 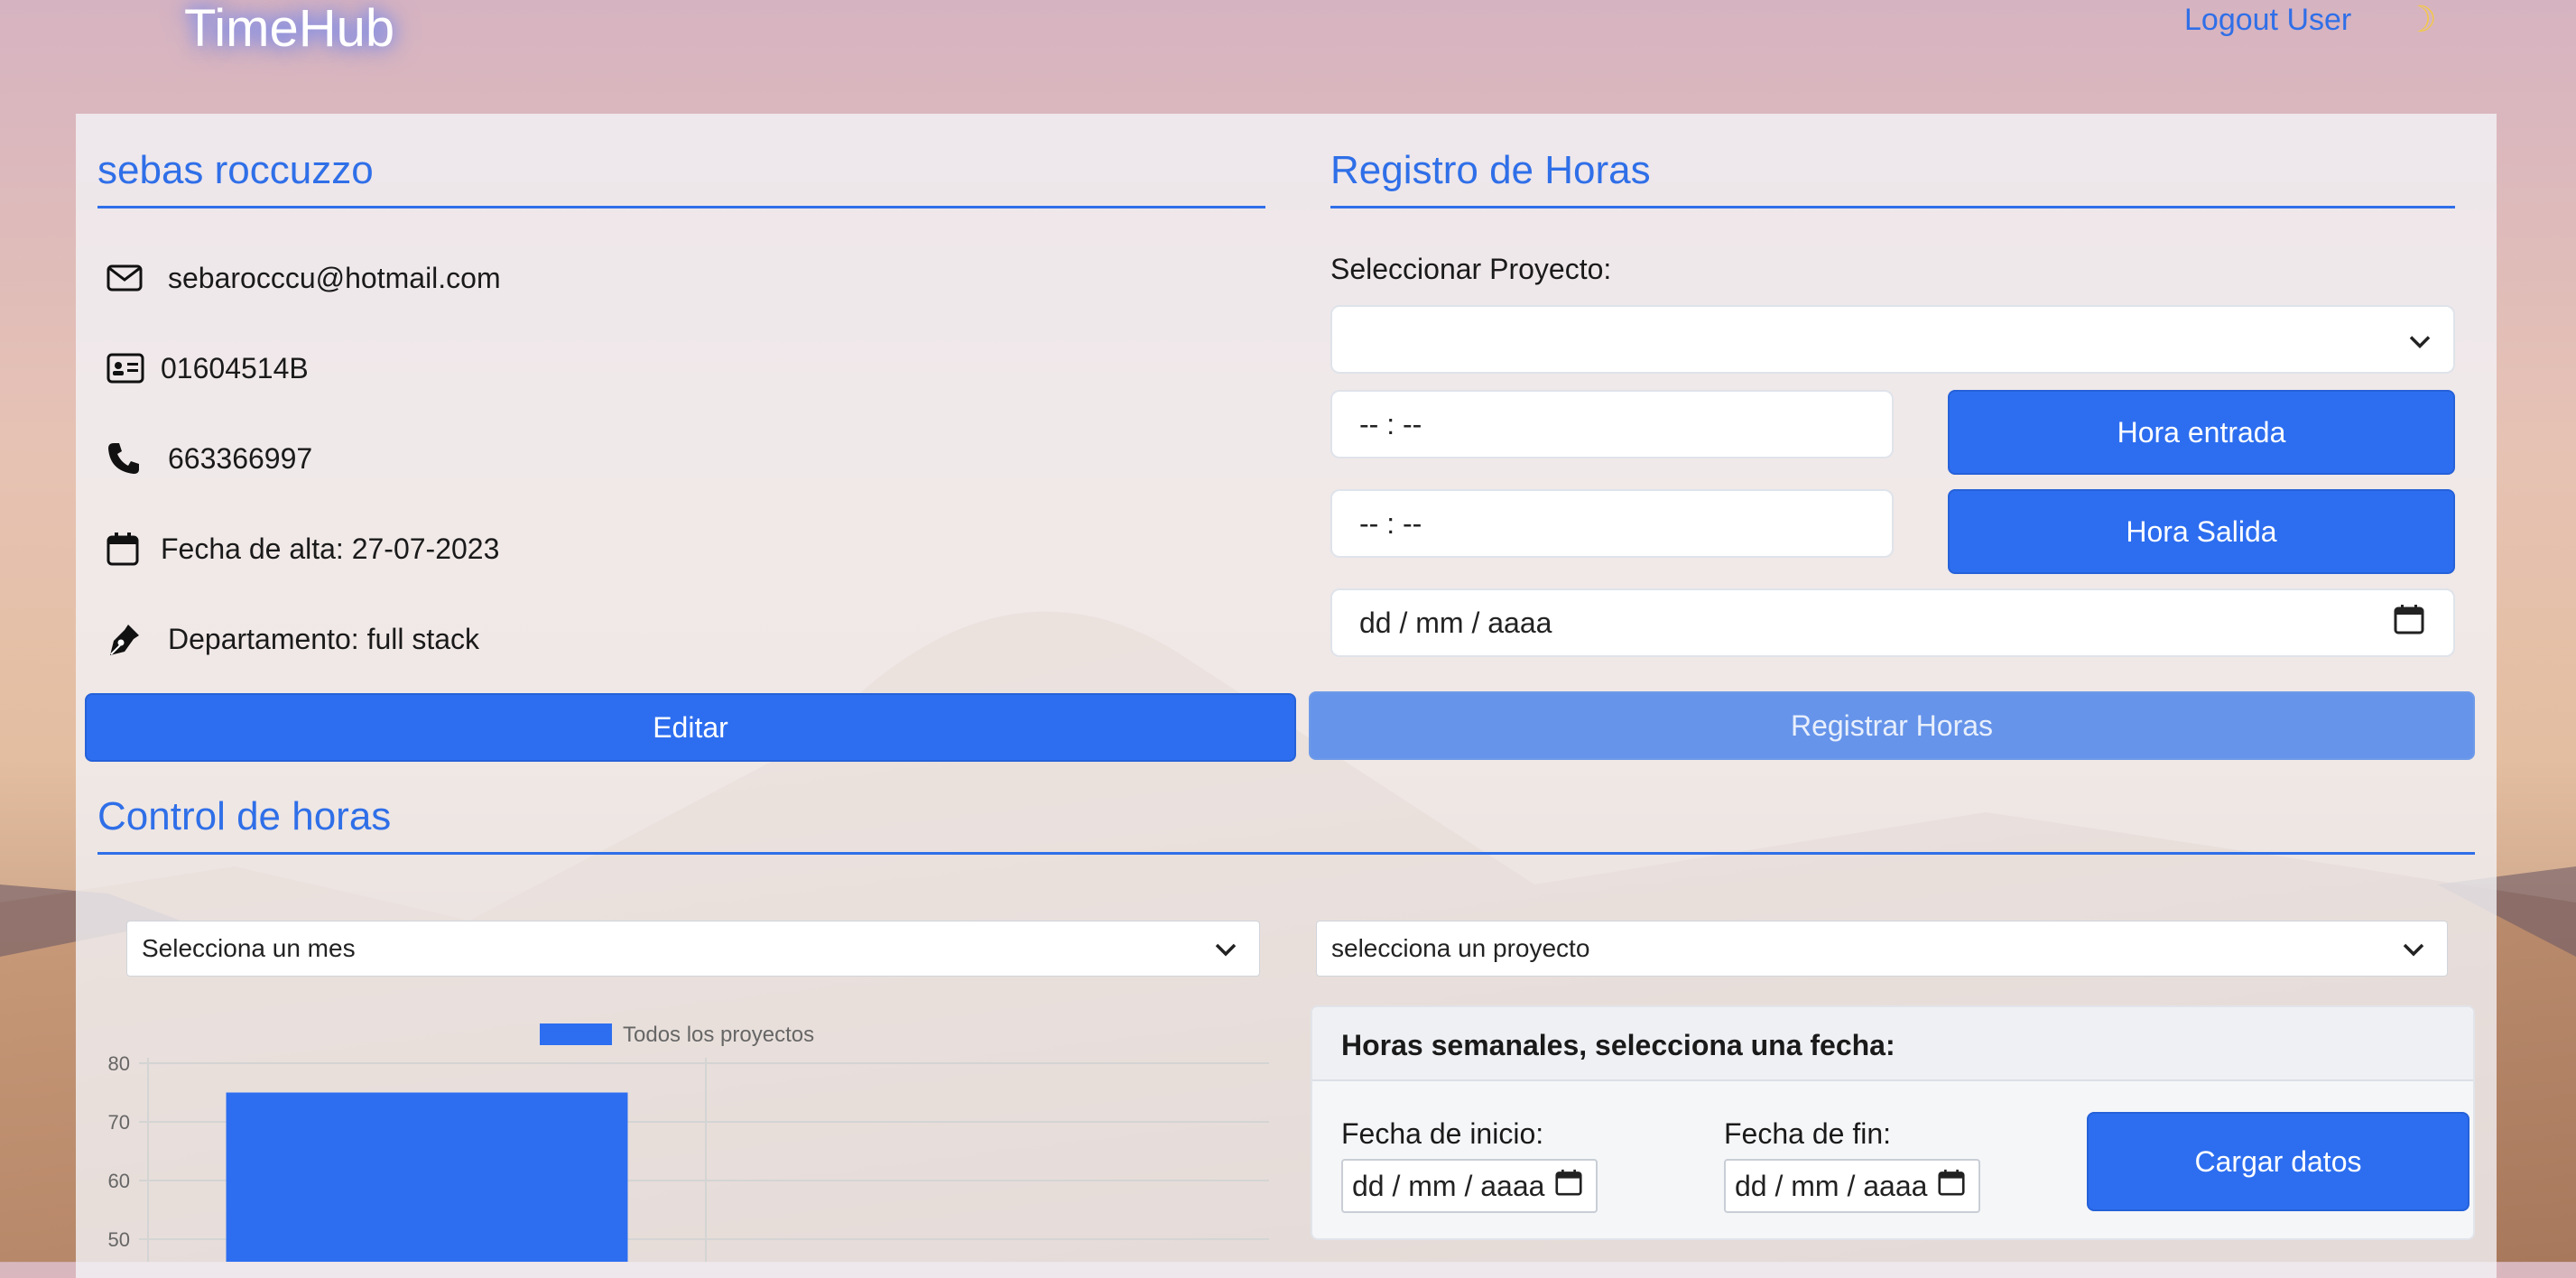 I want to click on registrar-horas-button: Registrar Horas, so click(x=1892, y=725).